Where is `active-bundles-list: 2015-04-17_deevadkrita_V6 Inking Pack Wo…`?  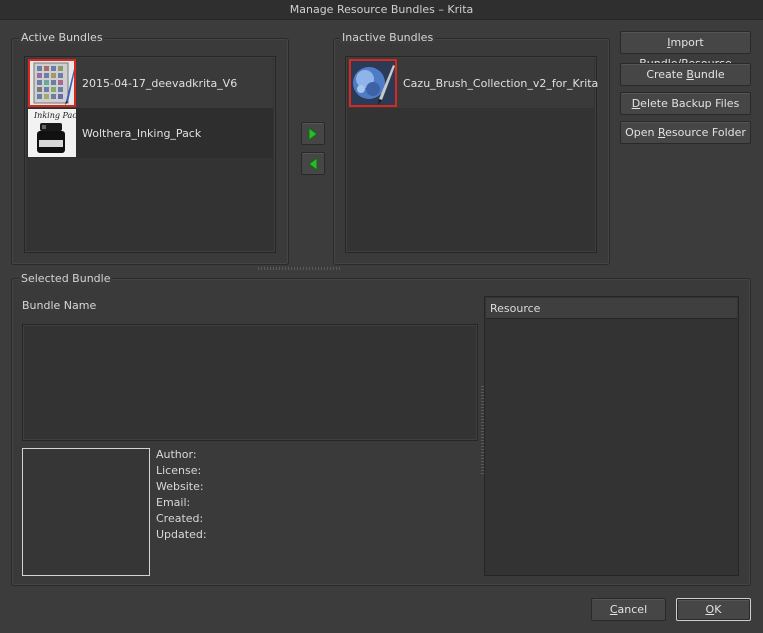 active-bundles-list: 2015-04-17_deevadkrita_V6 Inking Pack Wo… is located at coordinates (150, 154).